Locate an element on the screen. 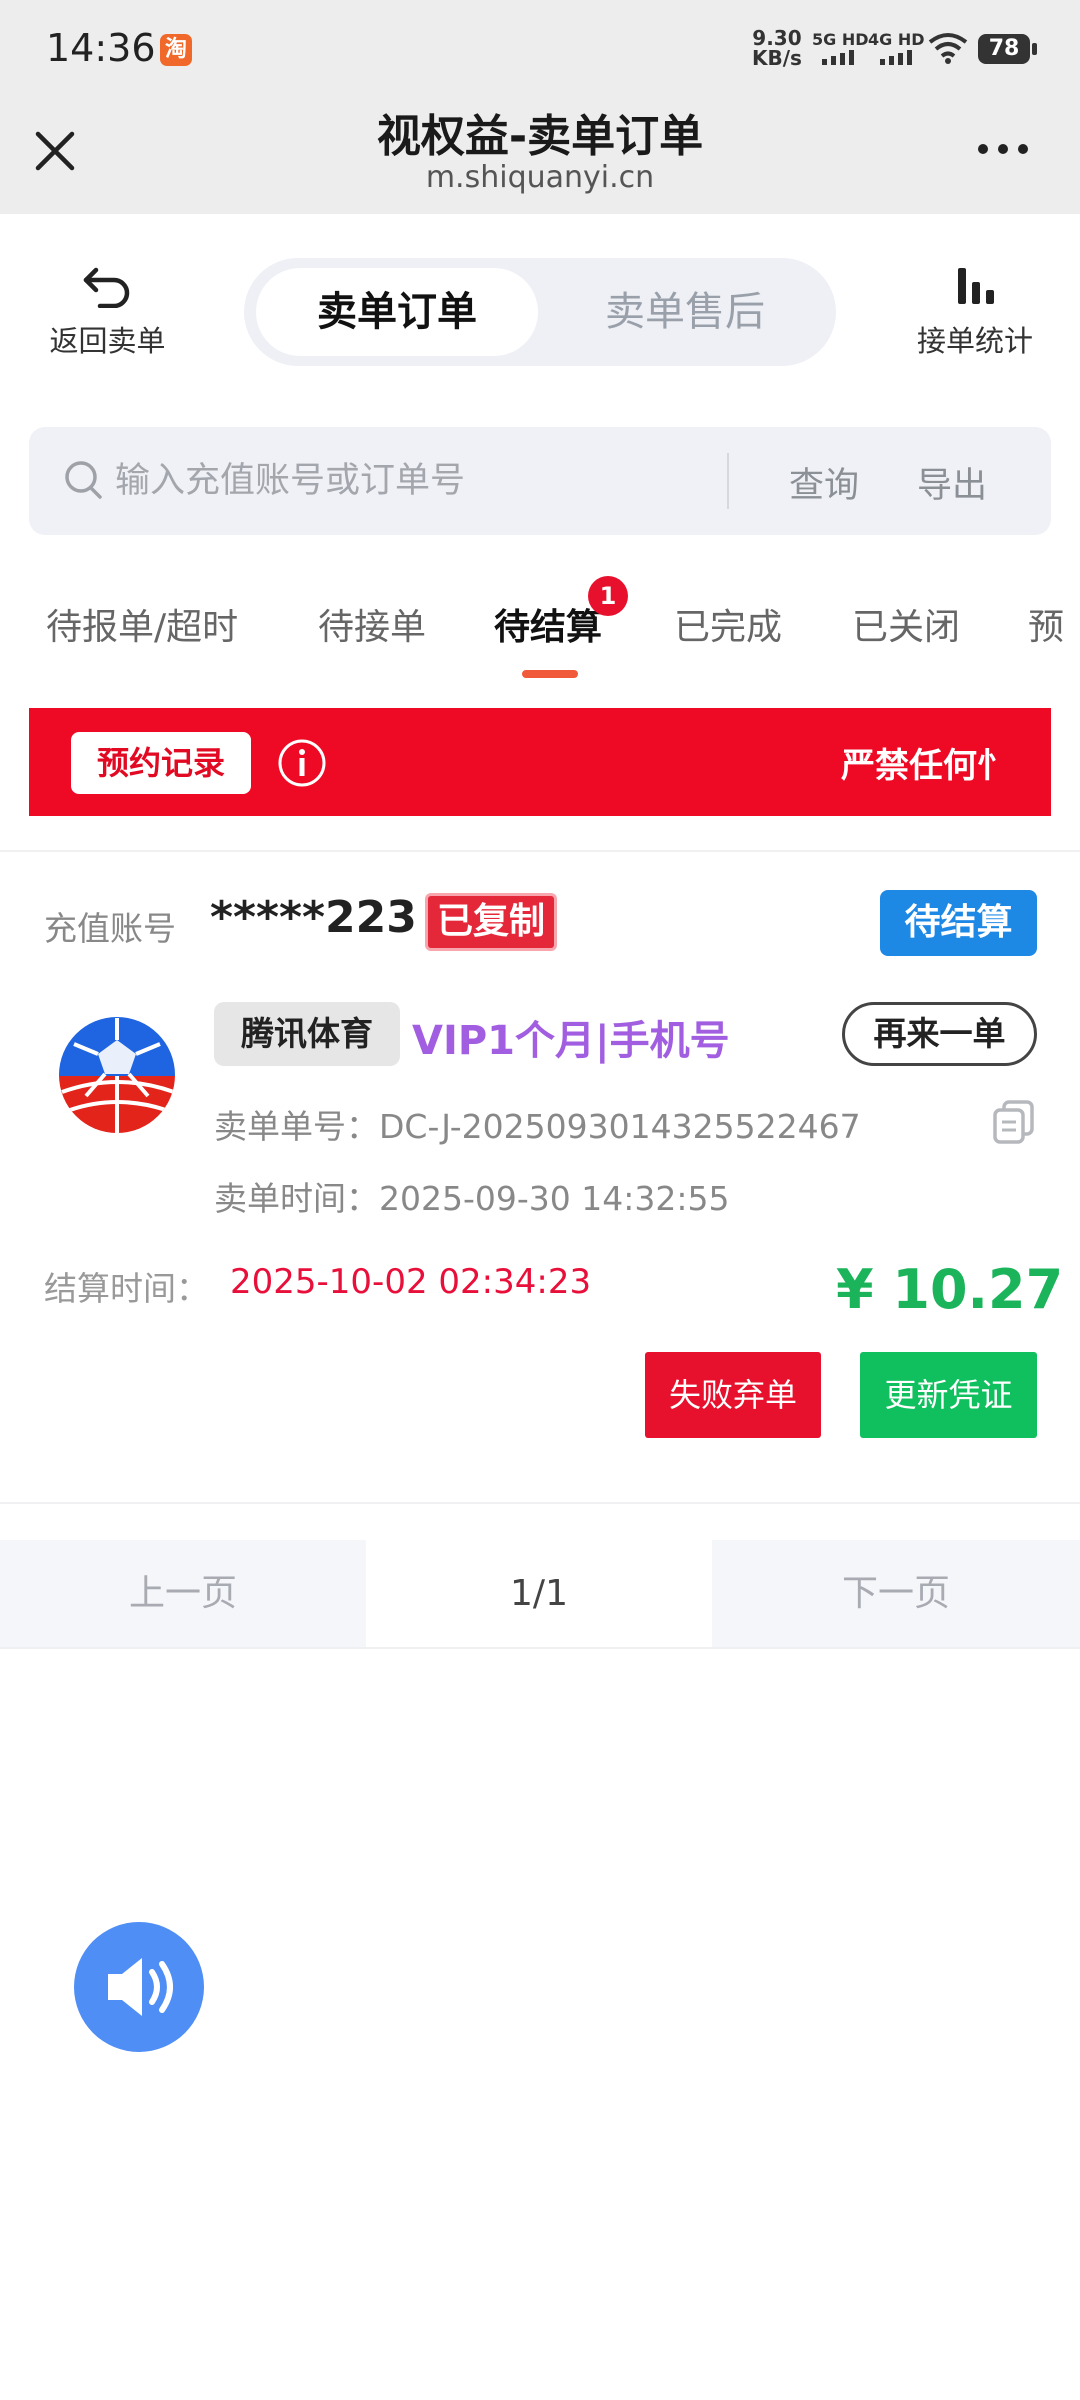 This screenshot has height=2400, width=1080. reservation-records-button: 预约记录 is located at coordinates (161, 763).